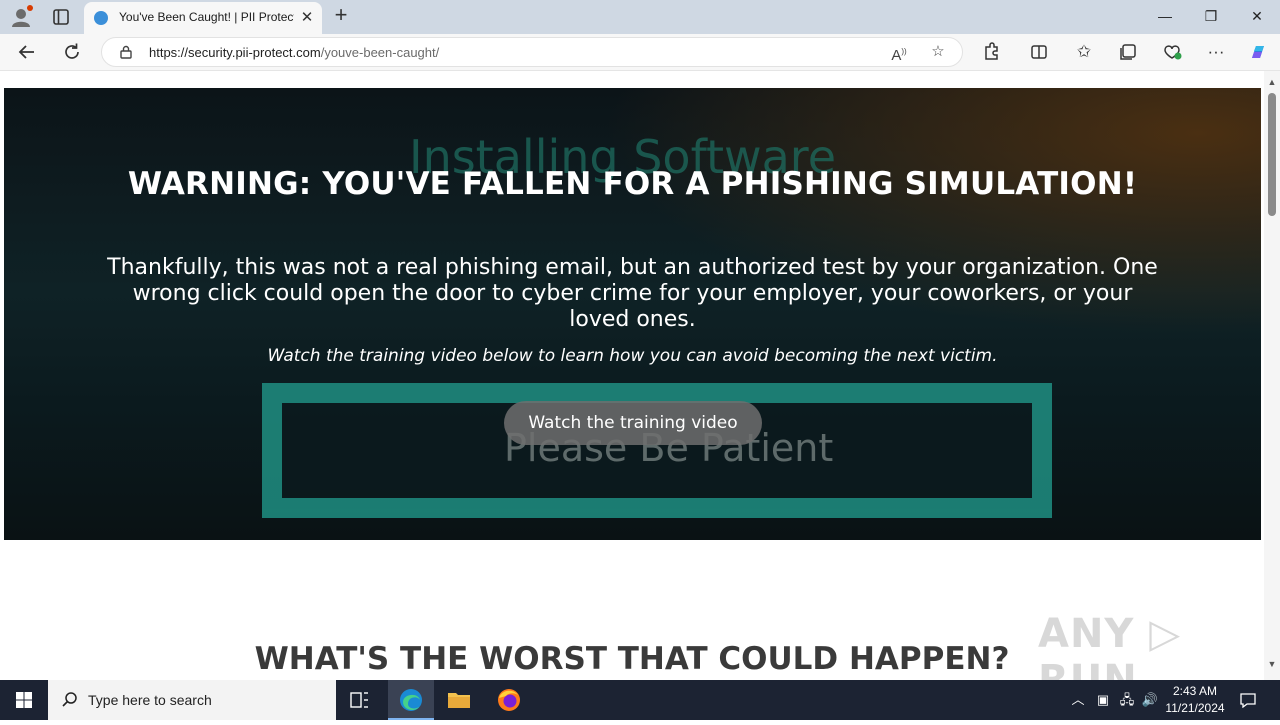 Image resolution: width=1280 pixels, height=725 pixels. Describe the element at coordinates (126, 52) in the screenshot. I see `lock-icon` at that location.